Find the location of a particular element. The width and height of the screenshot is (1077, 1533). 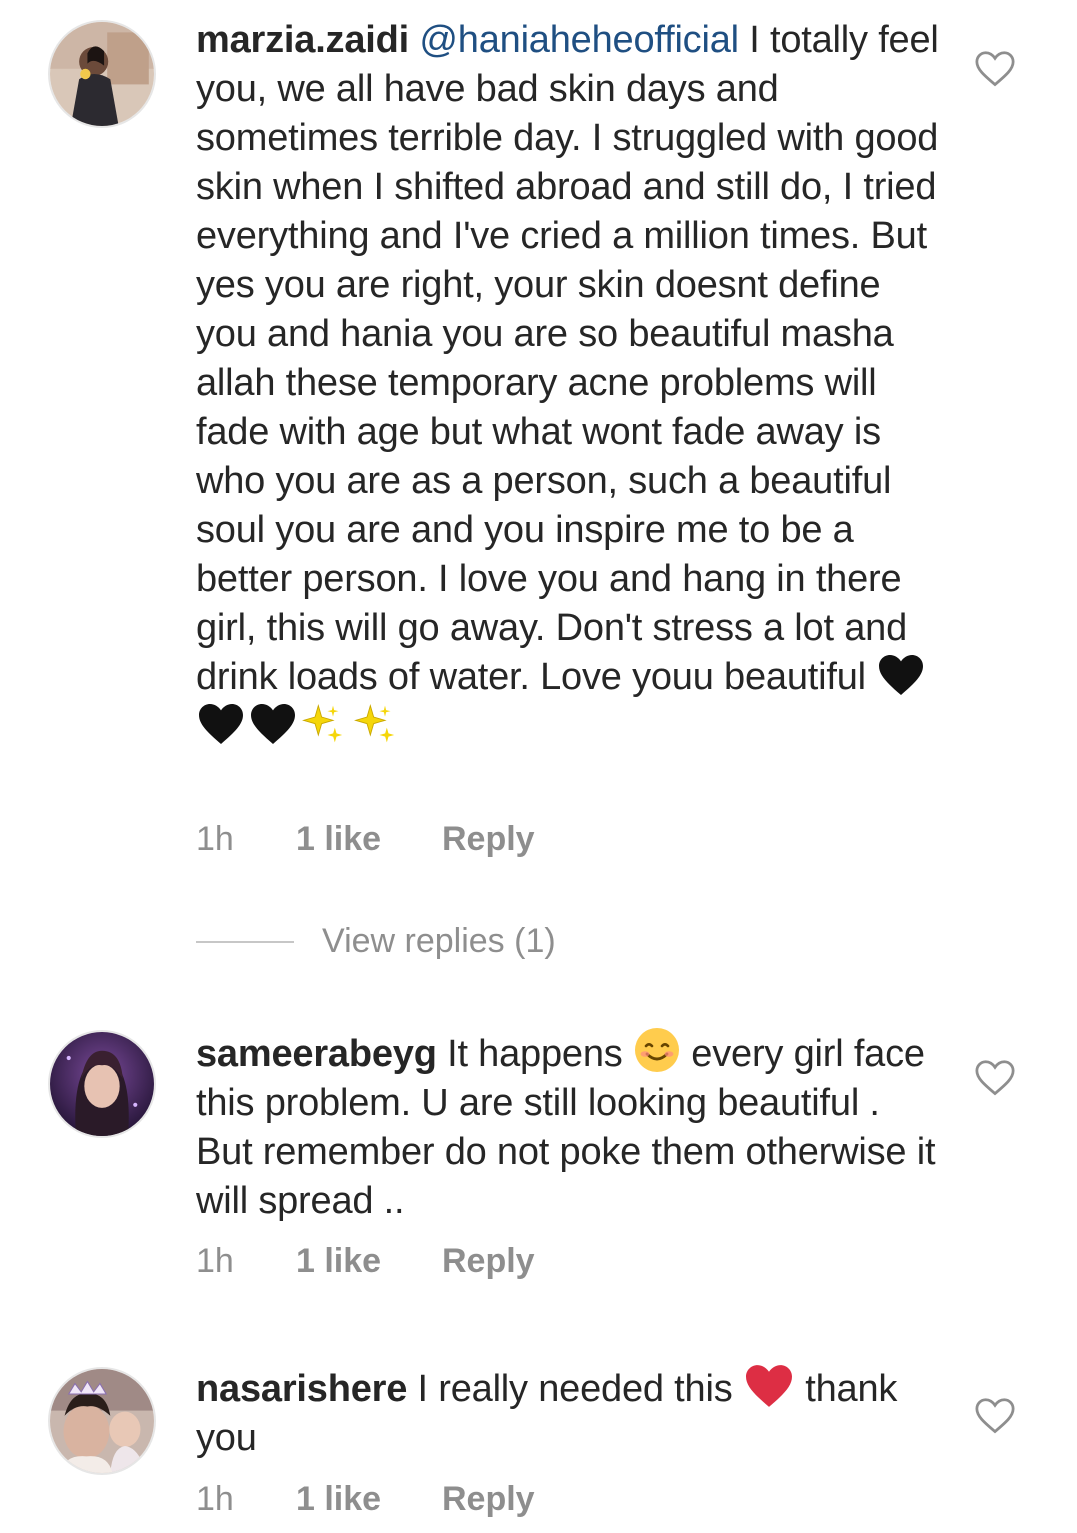

divider-line is located at coordinates (245, 941).